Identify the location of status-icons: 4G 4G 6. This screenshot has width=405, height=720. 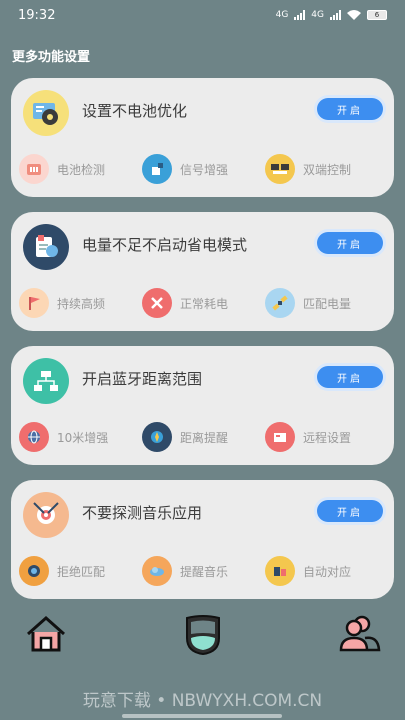
(331, 15).